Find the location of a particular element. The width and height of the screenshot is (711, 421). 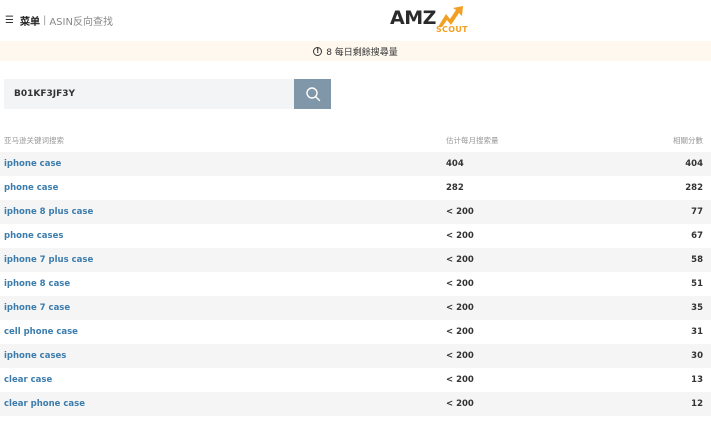

table-row: cell phone case < 200 31 is located at coordinates (355, 332).